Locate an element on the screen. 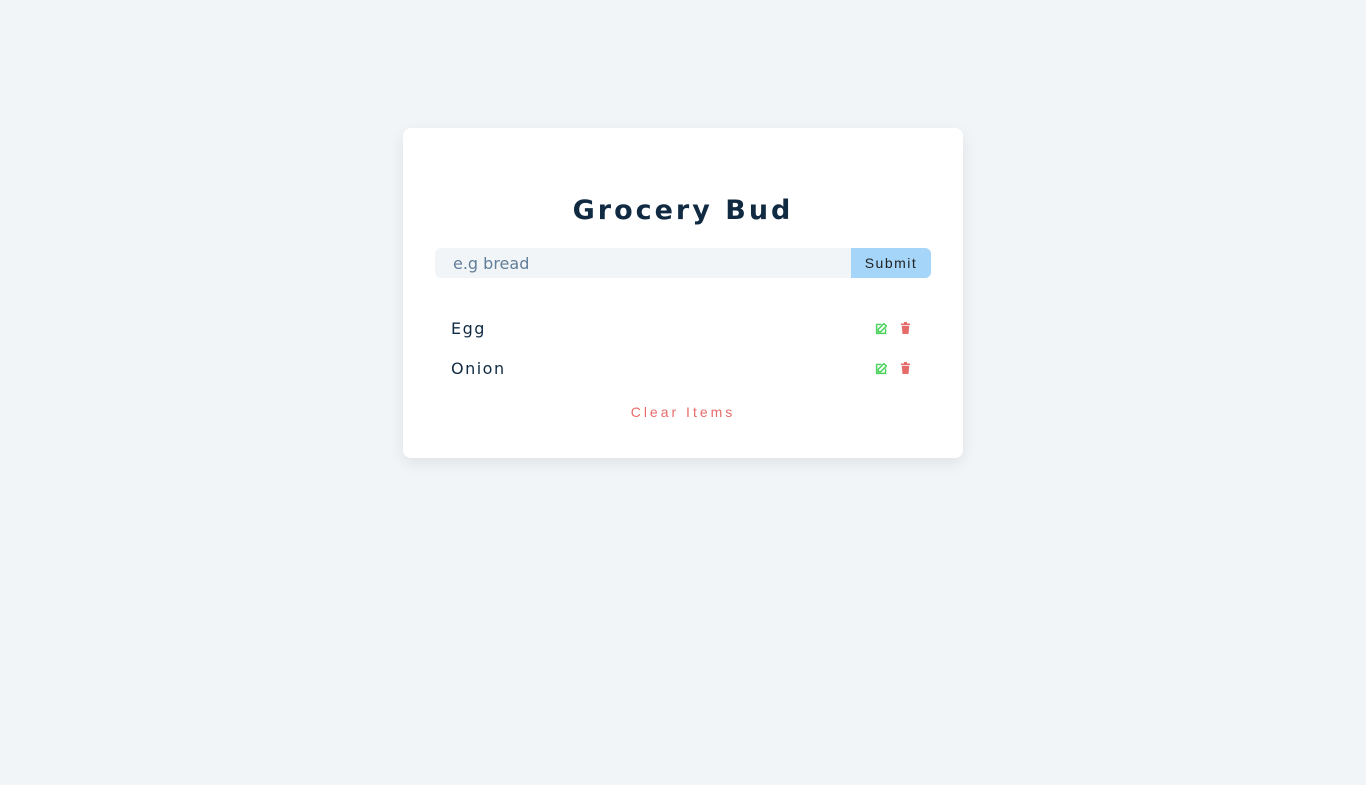 The height and width of the screenshot is (785, 1366). grocery-form: Submit is located at coordinates (683, 263).